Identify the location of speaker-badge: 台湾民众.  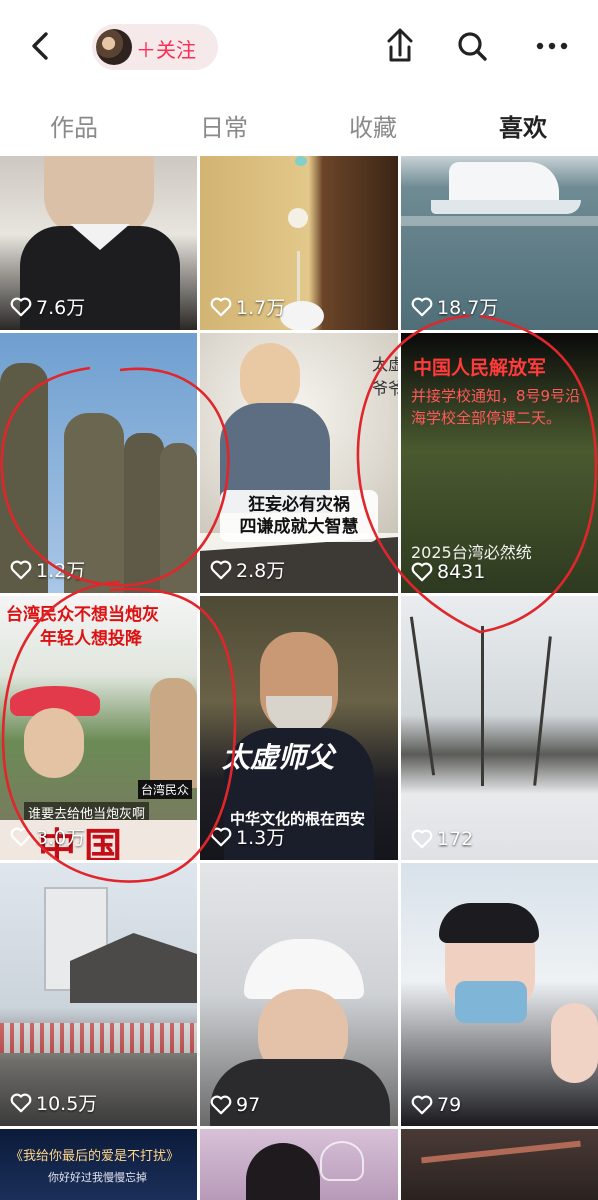
(165, 789).